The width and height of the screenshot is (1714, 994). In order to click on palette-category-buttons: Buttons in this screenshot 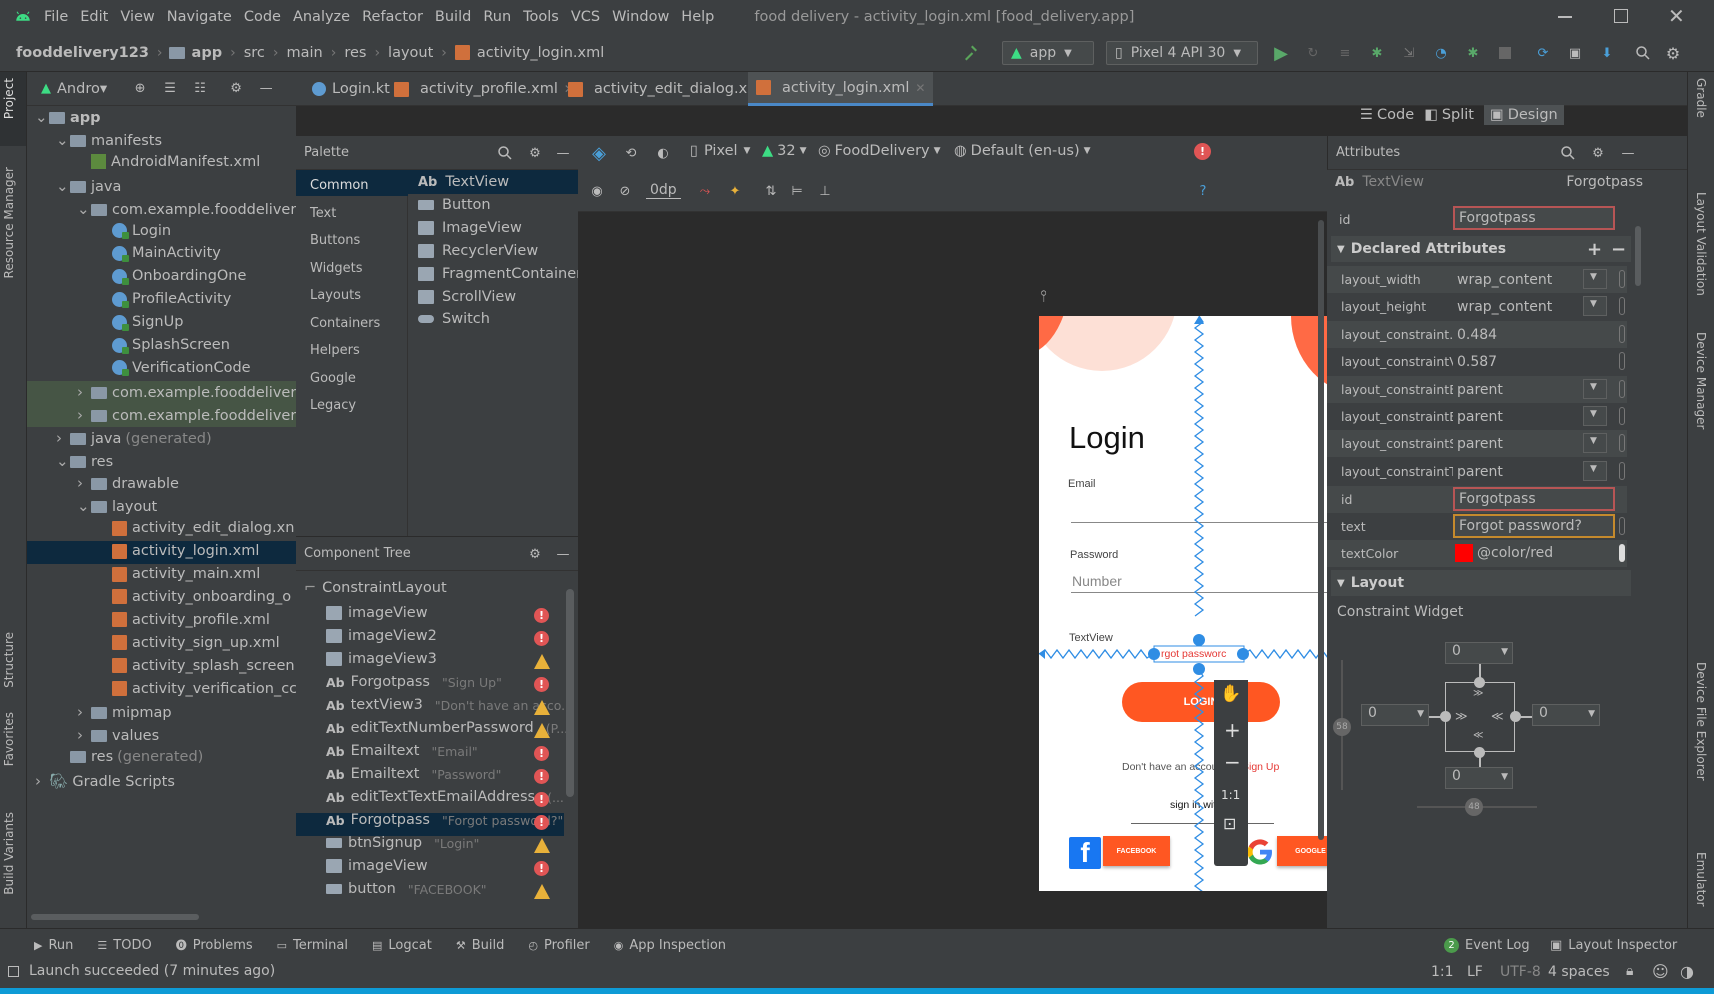, I will do `click(335, 240)`.